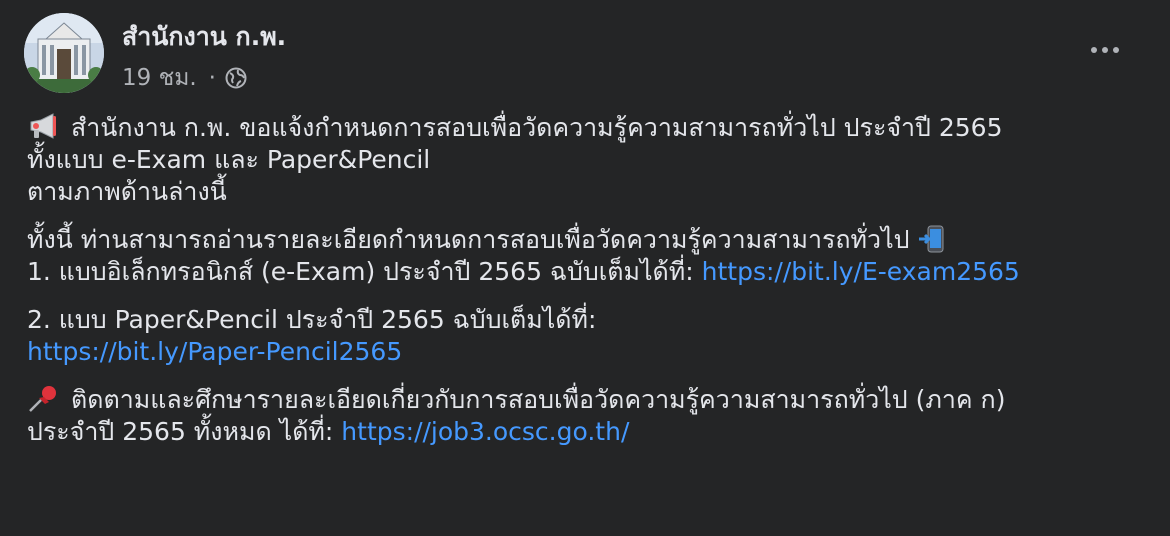 Image resolution: width=1170 pixels, height=536 pixels. What do you see at coordinates (204, 37) in the screenshot?
I see `page-name: สำนักงาน ก.พ.` at bounding box center [204, 37].